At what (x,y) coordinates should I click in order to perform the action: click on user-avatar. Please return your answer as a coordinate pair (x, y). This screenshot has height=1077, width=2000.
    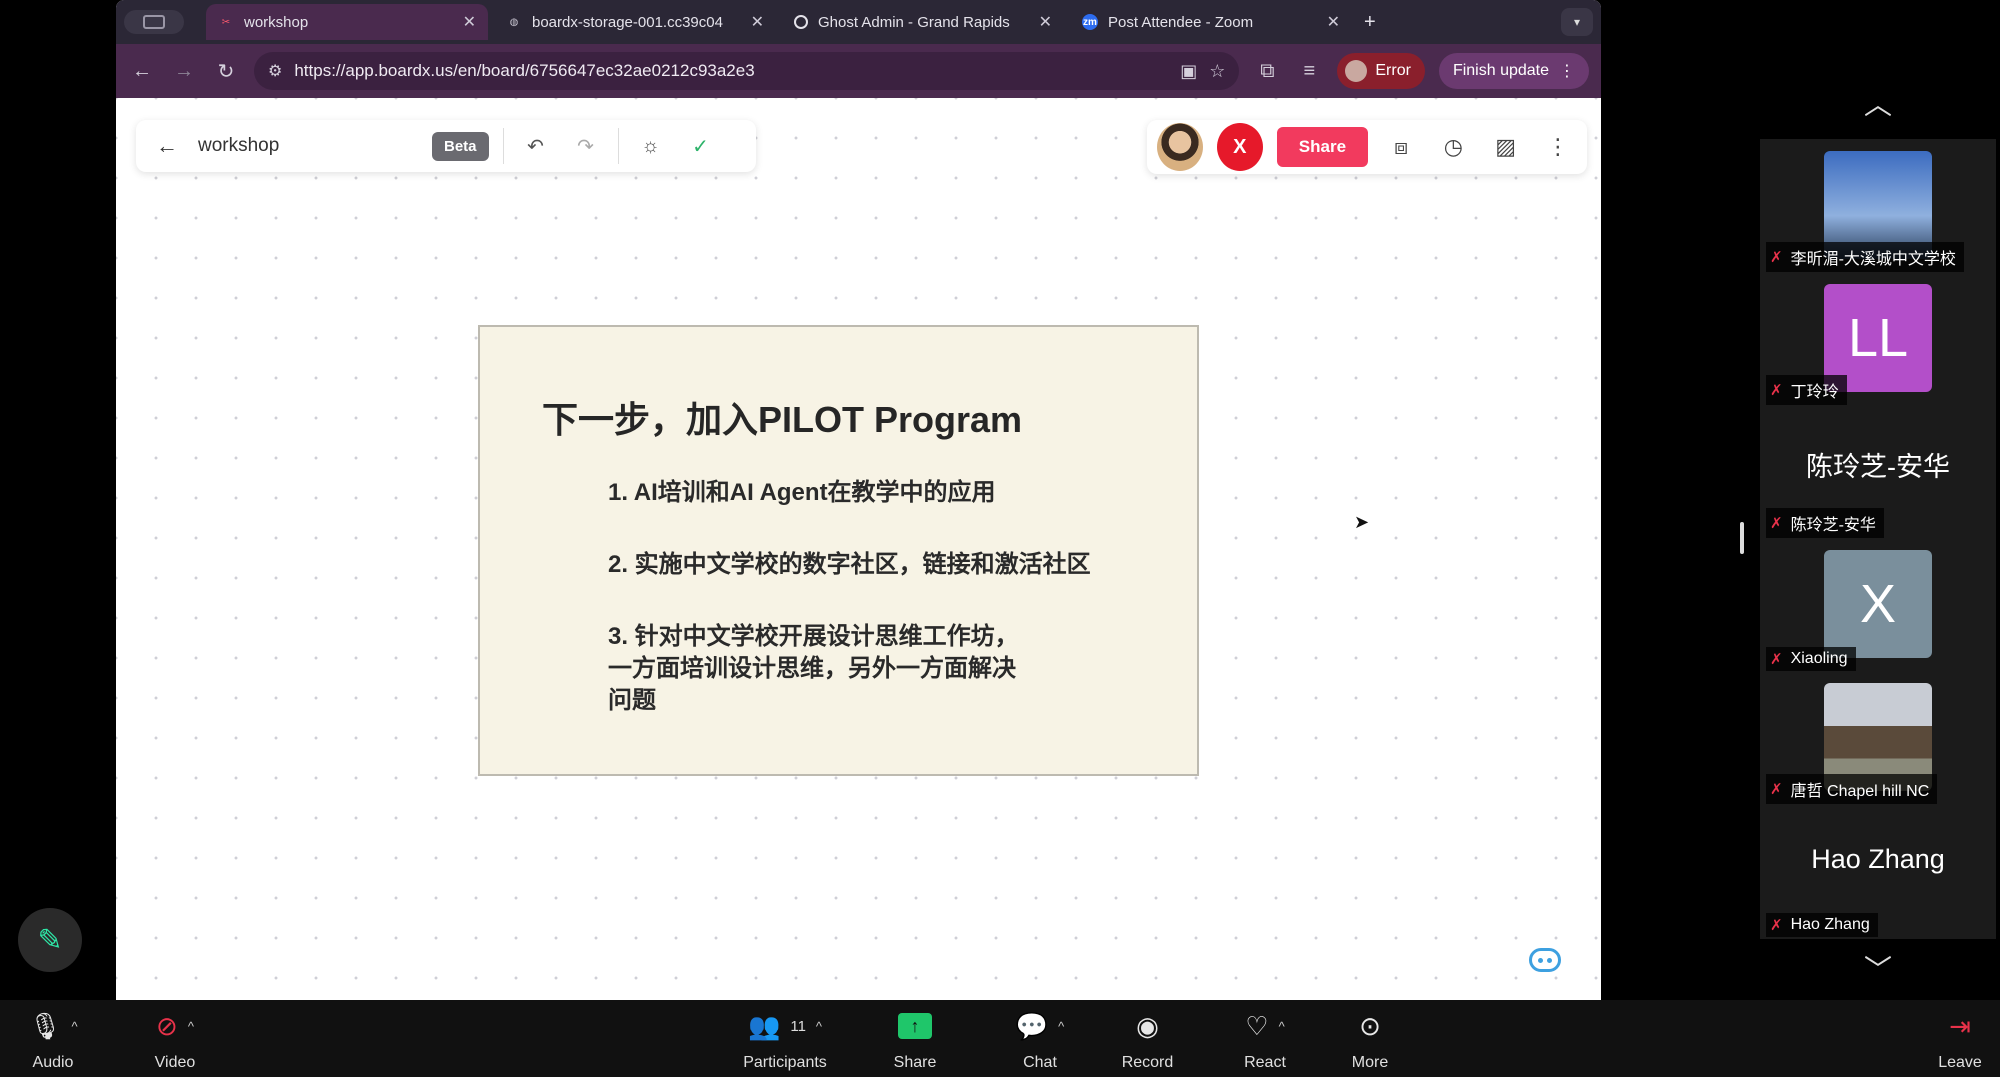
    Looking at the image, I should click on (1180, 147).